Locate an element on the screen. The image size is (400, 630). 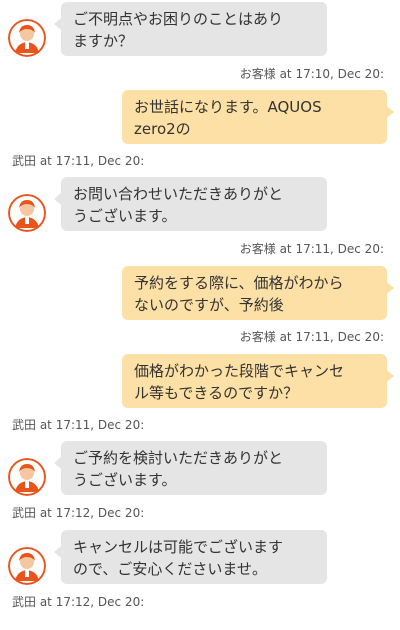
user-message: 価格がわかった段階でキャンセ ル等もできるのですか？ is located at coordinates (258, 381).